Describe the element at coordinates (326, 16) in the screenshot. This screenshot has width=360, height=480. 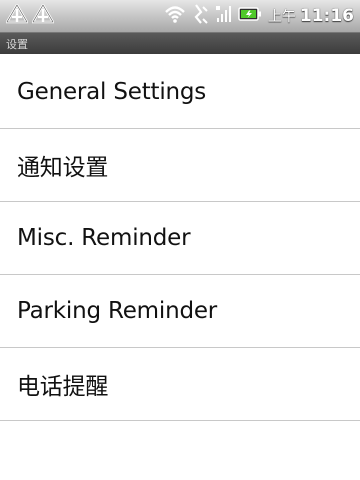
I see `status-clock: 11:16` at that location.